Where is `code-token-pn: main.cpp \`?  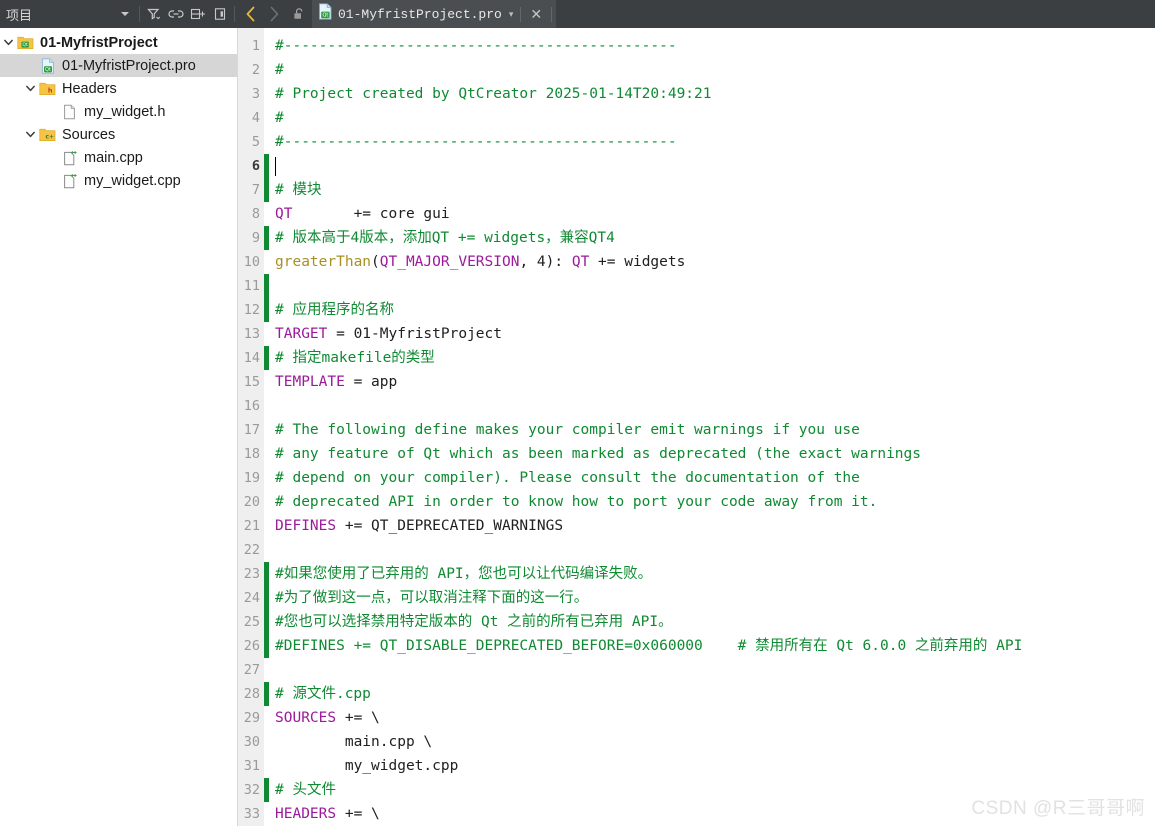
code-token-pn: main.cpp \ is located at coordinates (354, 742).